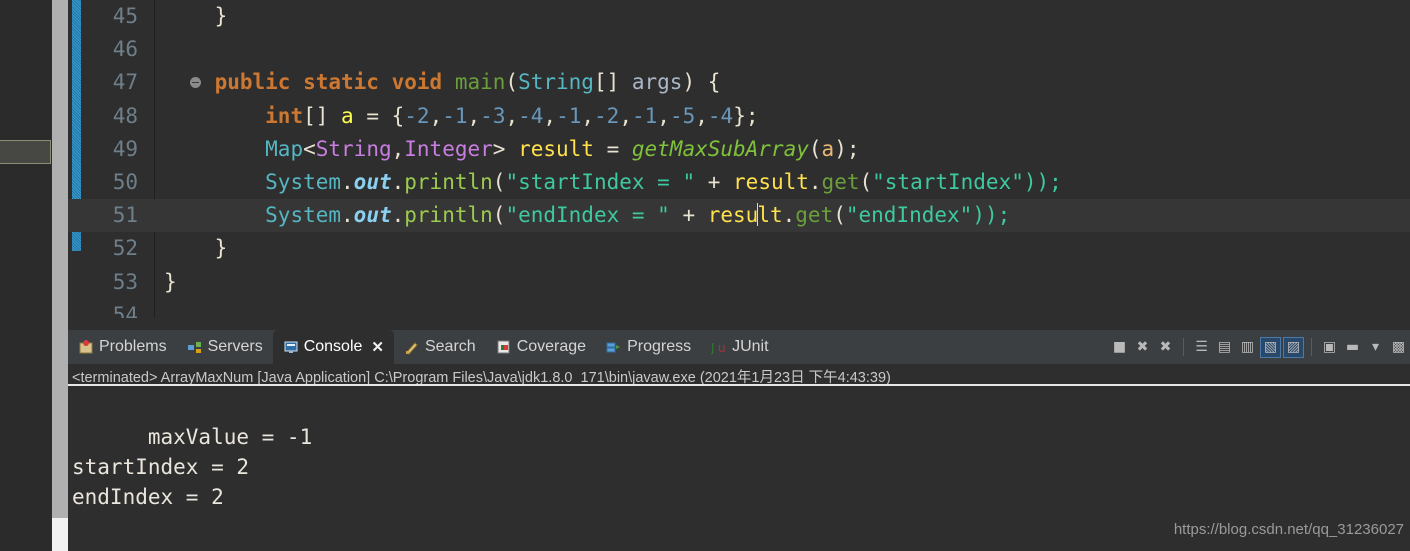 The height and width of the screenshot is (551, 1410). I want to click on console-tab-label: Servers, so click(235, 346).